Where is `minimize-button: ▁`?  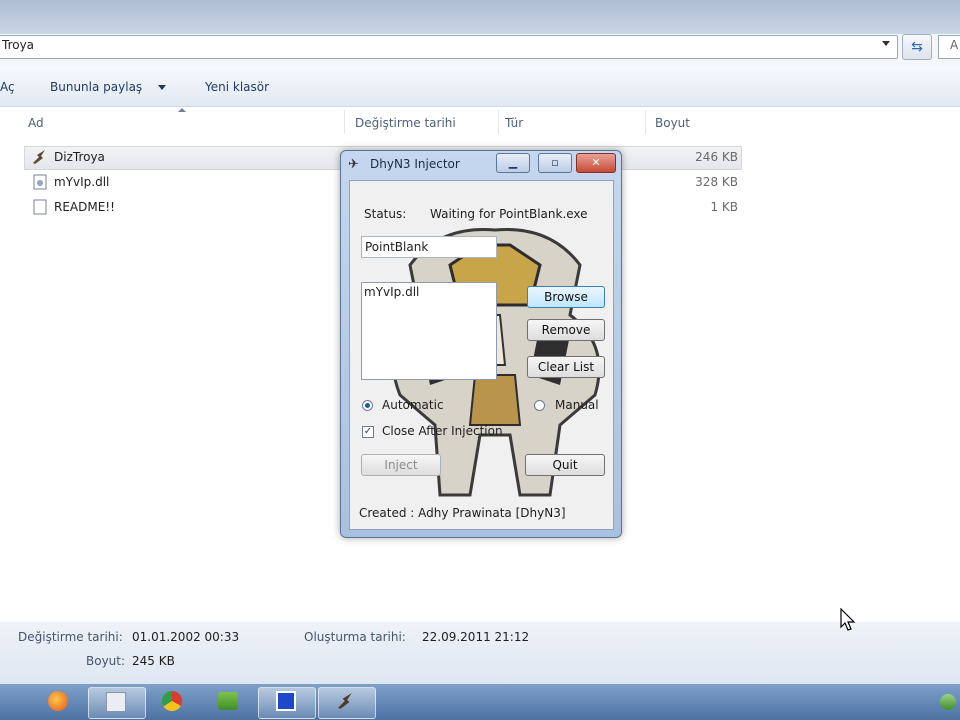
minimize-button: ▁ is located at coordinates (513, 163).